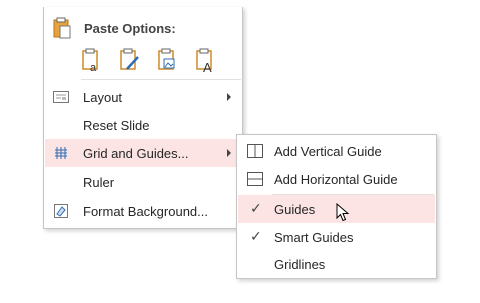 Image resolution: width=480 pixels, height=303 pixels. I want to click on submenu-item-add-vertical-guide: Add Vertical Guide, so click(336, 151).